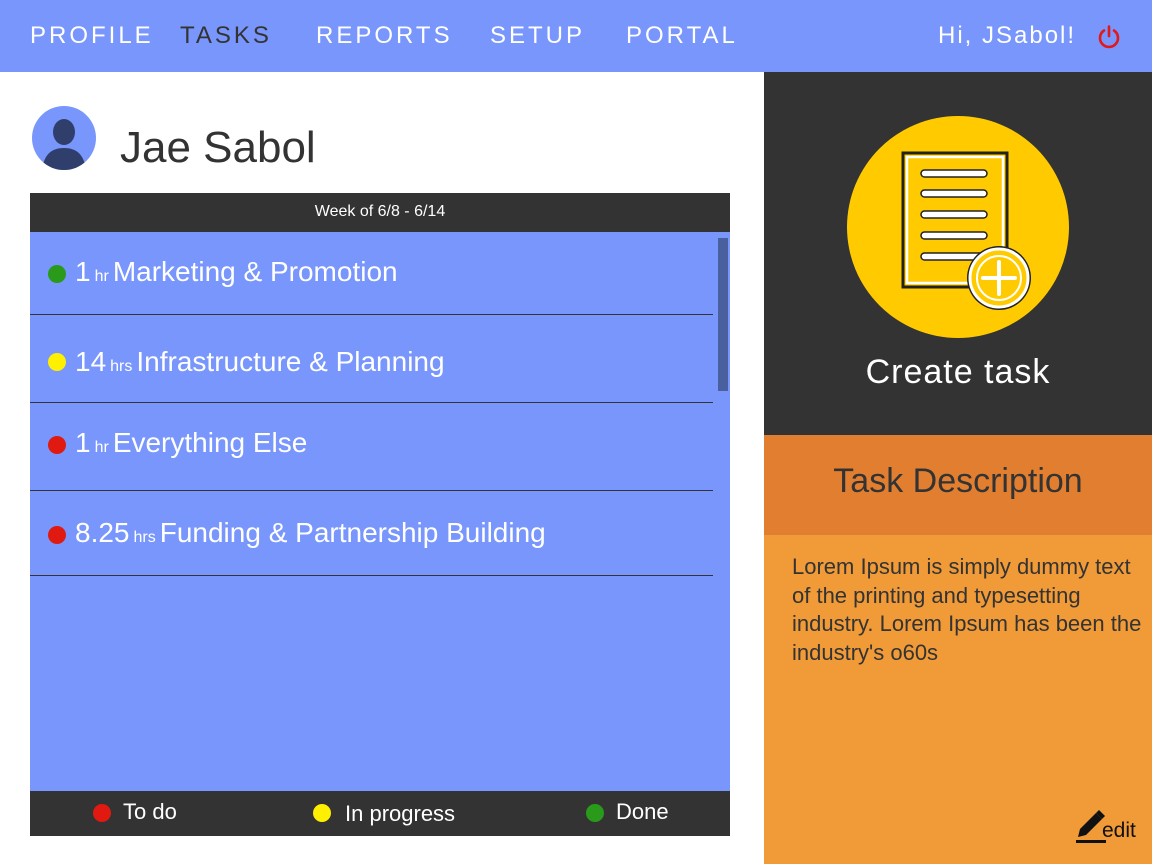 This screenshot has width=1152, height=864. I want to click on task-amount: 8.25, so click(102, 532).